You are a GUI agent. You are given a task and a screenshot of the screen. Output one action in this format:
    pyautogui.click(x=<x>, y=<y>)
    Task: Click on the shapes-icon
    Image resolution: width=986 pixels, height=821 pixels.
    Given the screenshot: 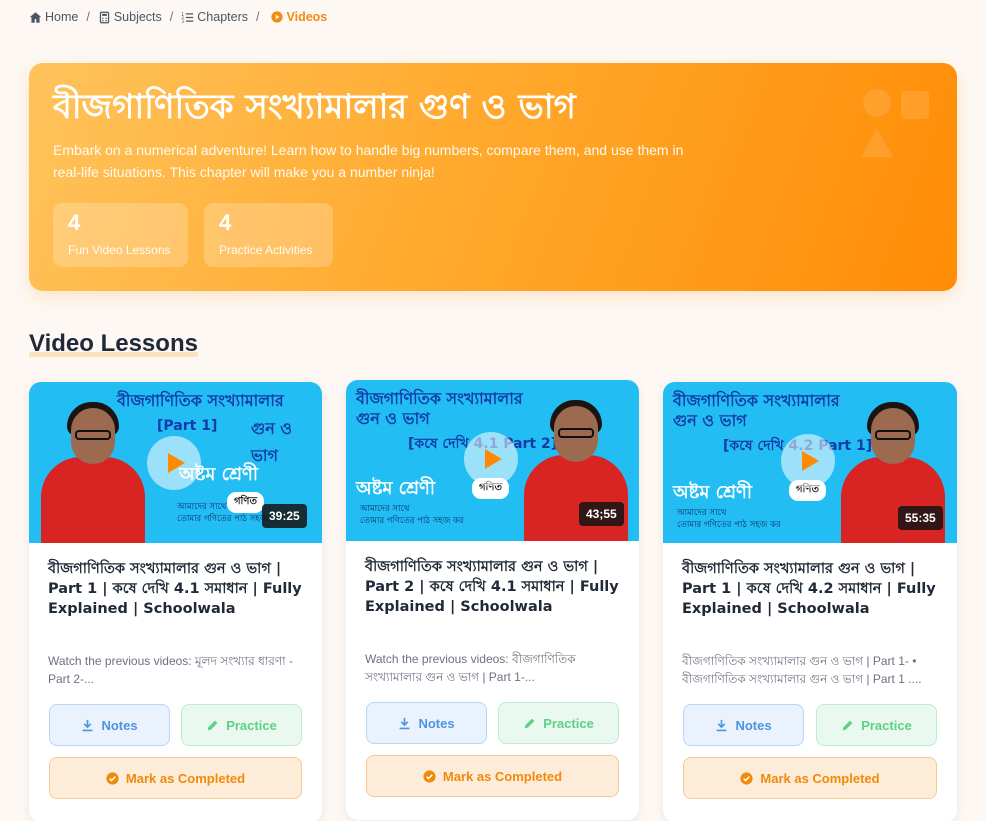 What is the action you would take?
    pyautogui.click(x=895, y=123)
    